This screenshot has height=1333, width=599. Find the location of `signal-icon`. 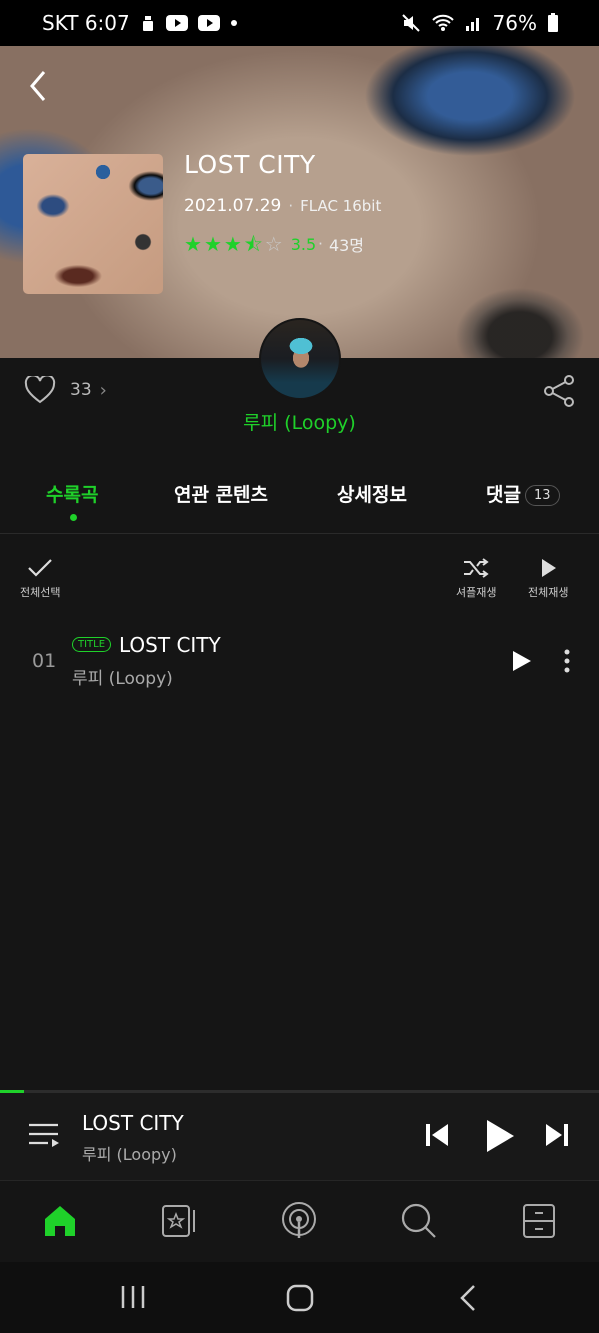

signal-icon is located at coordinates (474, 23).